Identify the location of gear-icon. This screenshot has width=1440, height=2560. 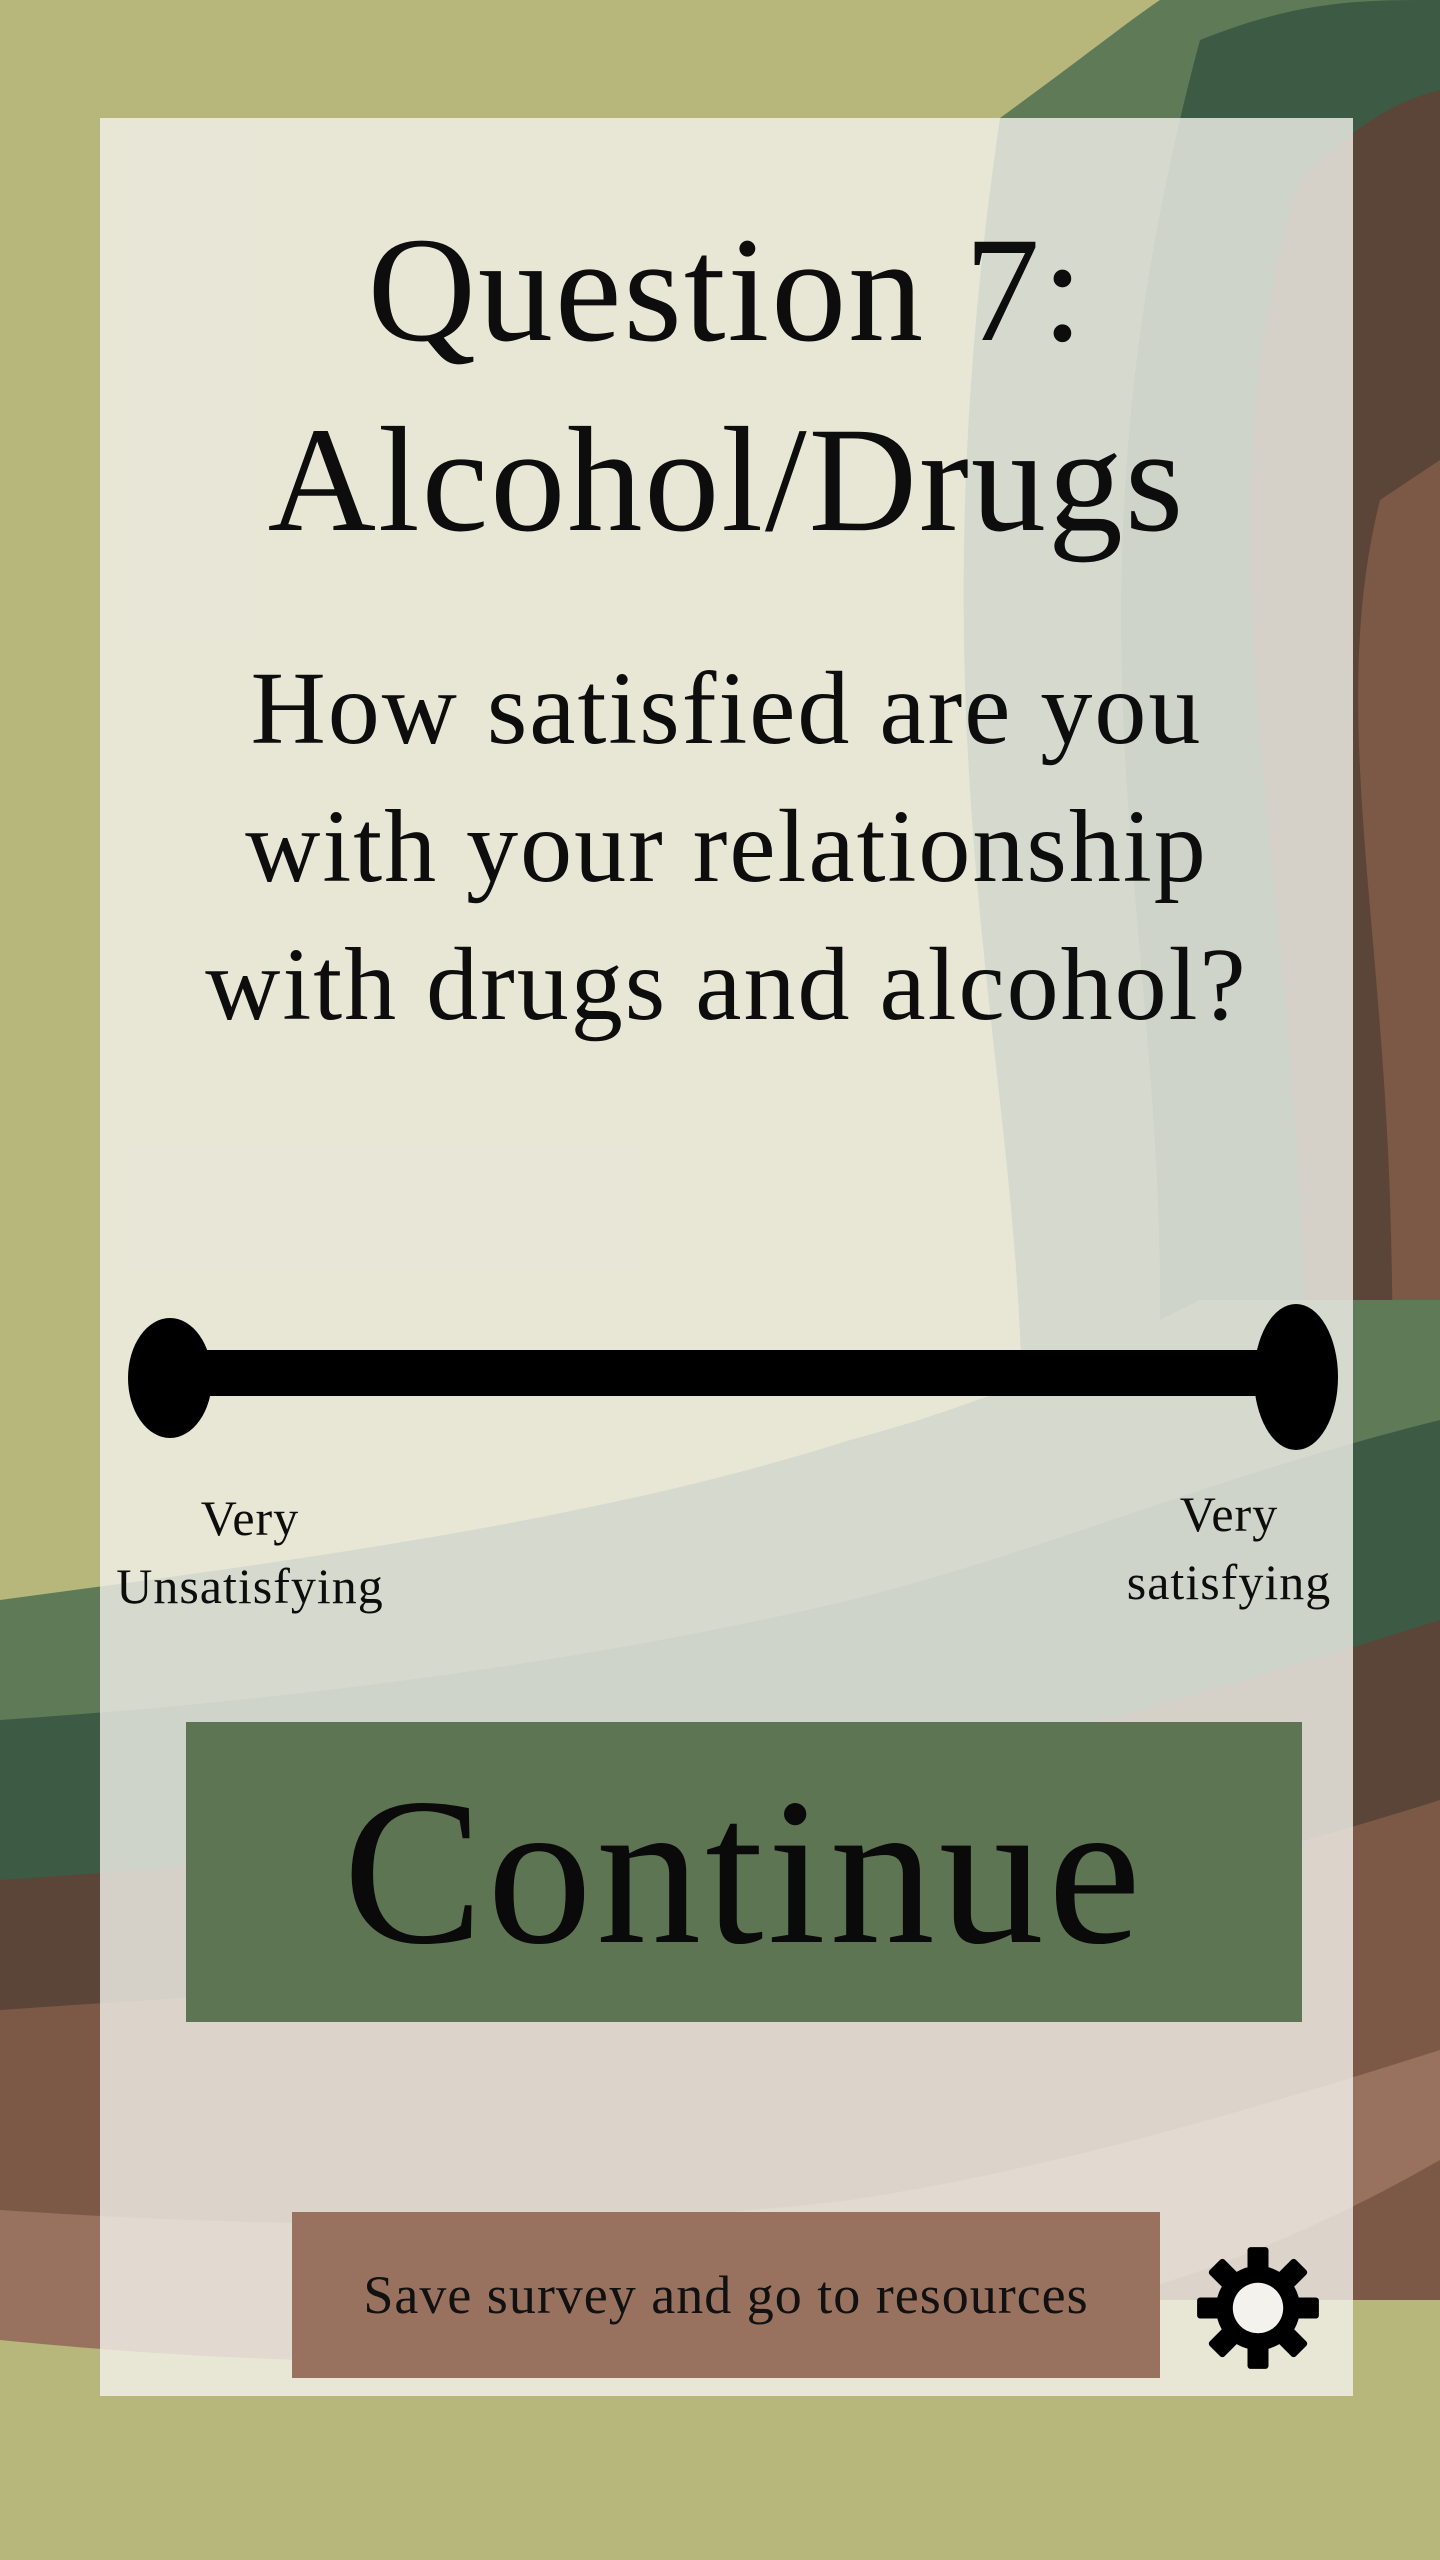
(1258, 2308).